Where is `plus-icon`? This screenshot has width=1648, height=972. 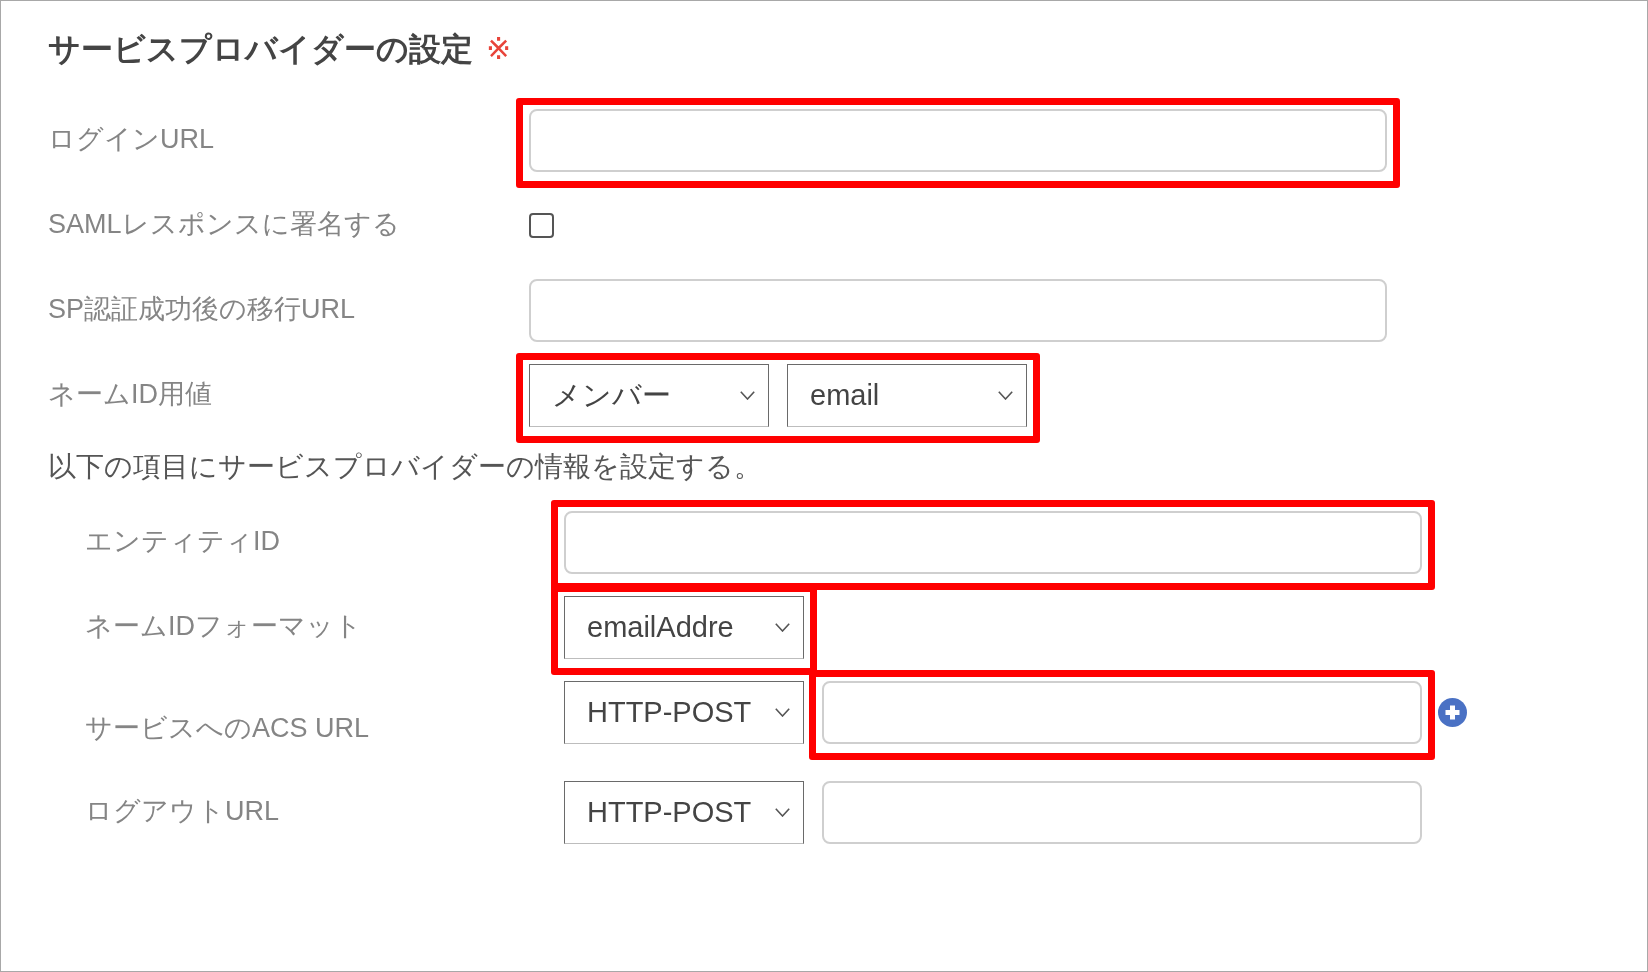 plus-icon is located at coordinates (1452, 712).